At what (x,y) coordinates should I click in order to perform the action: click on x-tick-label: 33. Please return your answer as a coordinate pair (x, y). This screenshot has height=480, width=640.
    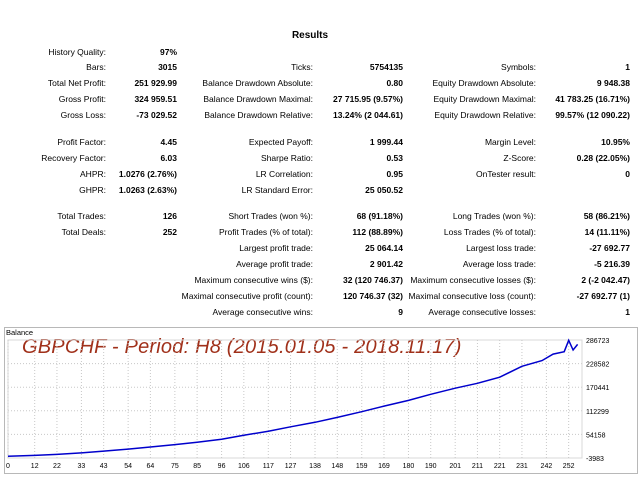
    Looking at the image, I should click on (82, 466).